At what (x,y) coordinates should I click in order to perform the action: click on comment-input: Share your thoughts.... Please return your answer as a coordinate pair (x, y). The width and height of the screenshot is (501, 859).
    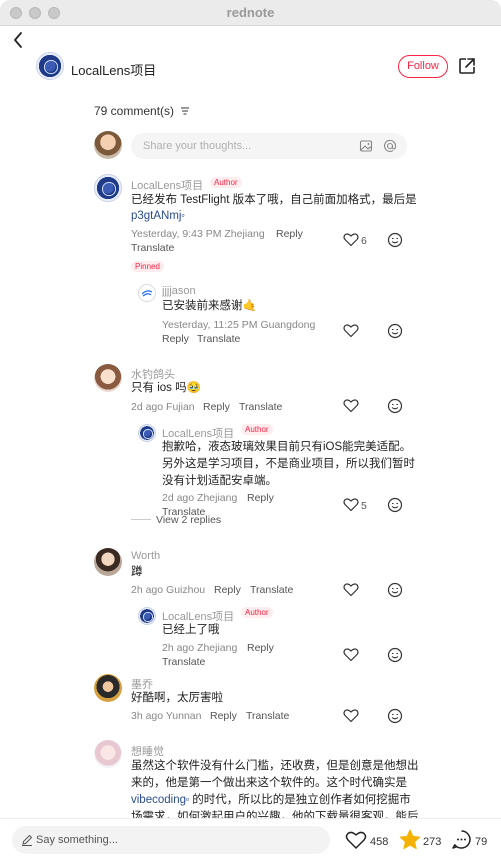
    Looking at the image, I should click on (269, 146).